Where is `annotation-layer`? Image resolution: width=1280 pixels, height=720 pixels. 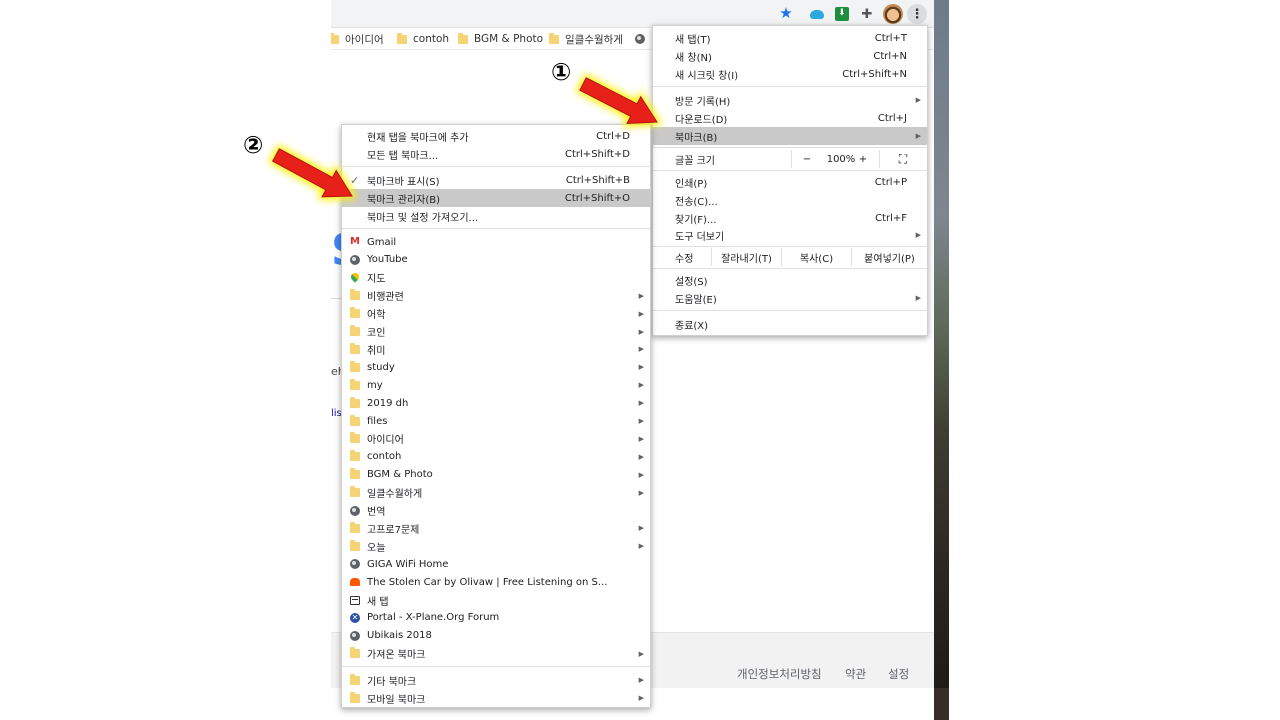
annotation-layer is located at coordinates (465, 137).